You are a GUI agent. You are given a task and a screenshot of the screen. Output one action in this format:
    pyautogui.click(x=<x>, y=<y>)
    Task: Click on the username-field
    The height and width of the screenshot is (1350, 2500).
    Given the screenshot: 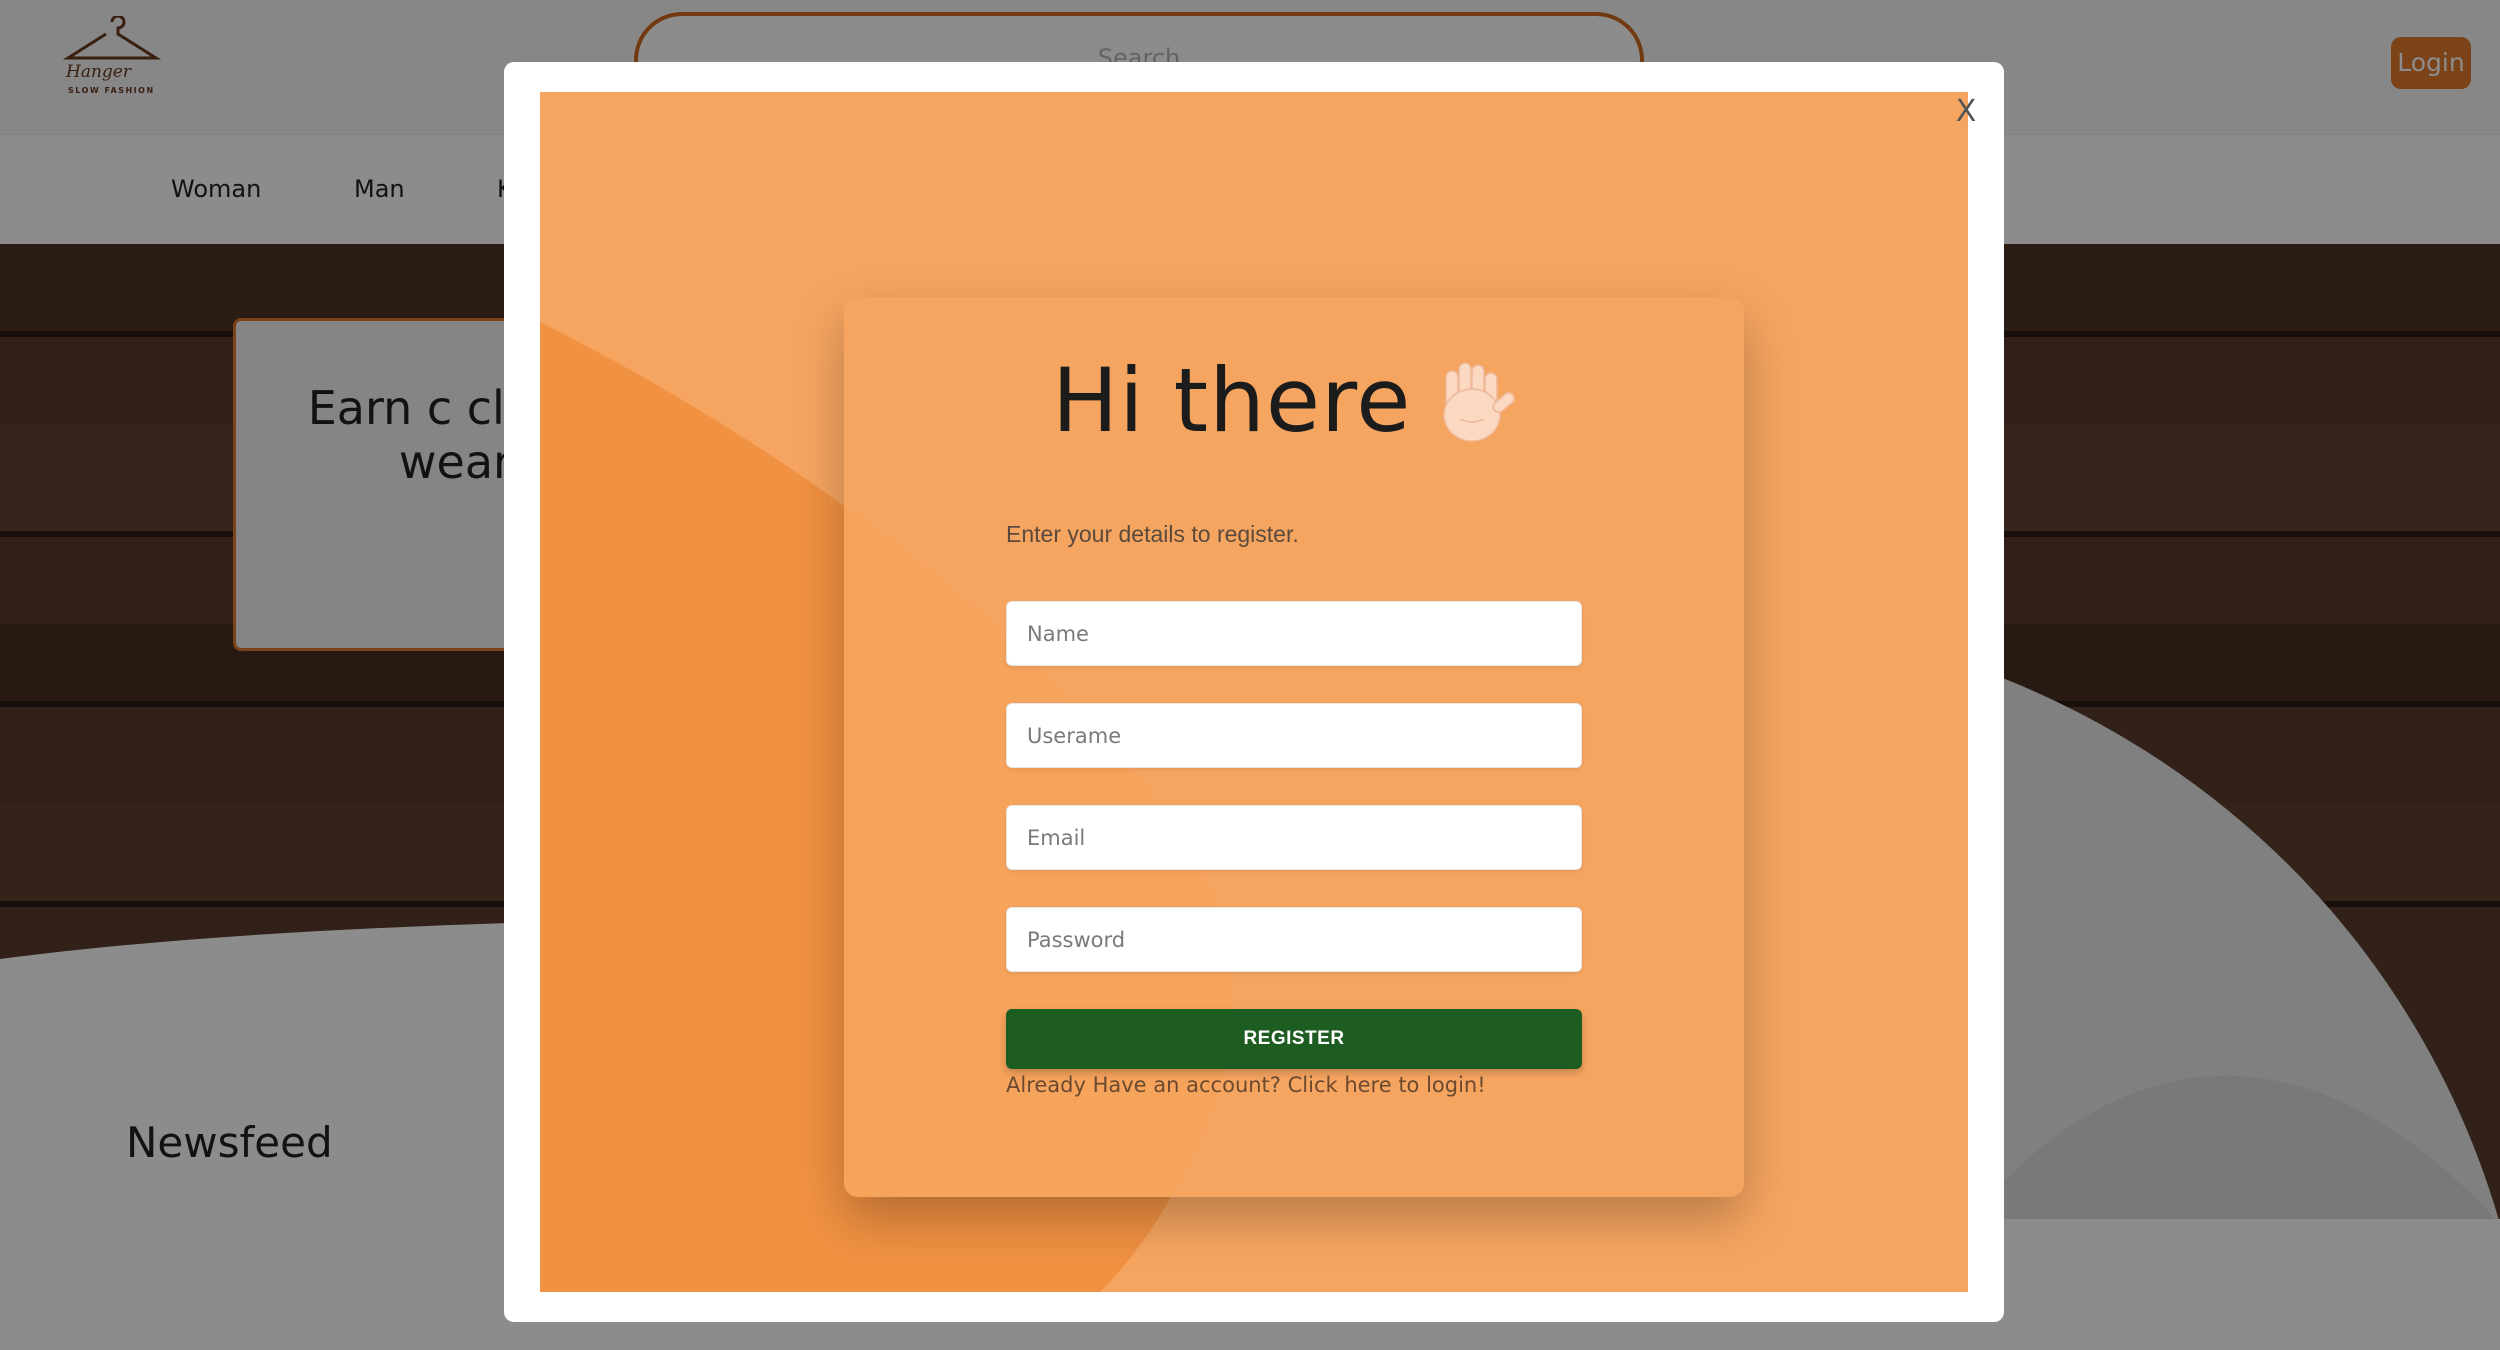 What is the action you would take?
    pyautogui.click(x=1294, y=735)
    